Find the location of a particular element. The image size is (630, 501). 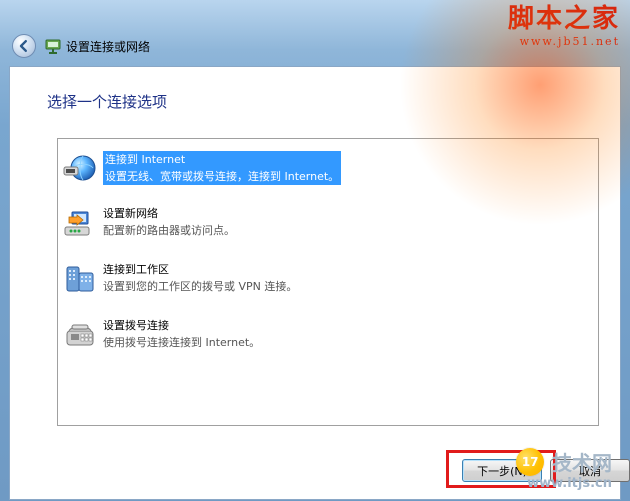

page-heading: 选择一个连接选项 is located at coordinates (107, 102).